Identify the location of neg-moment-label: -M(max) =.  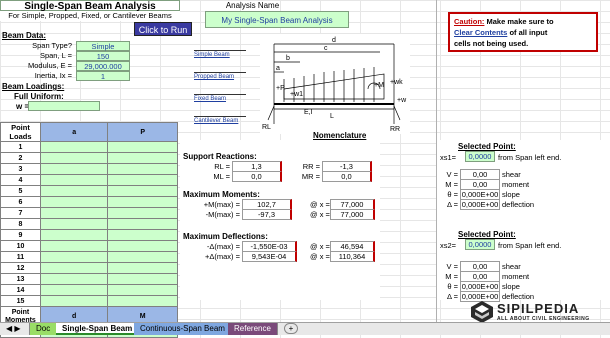
(222, 214).